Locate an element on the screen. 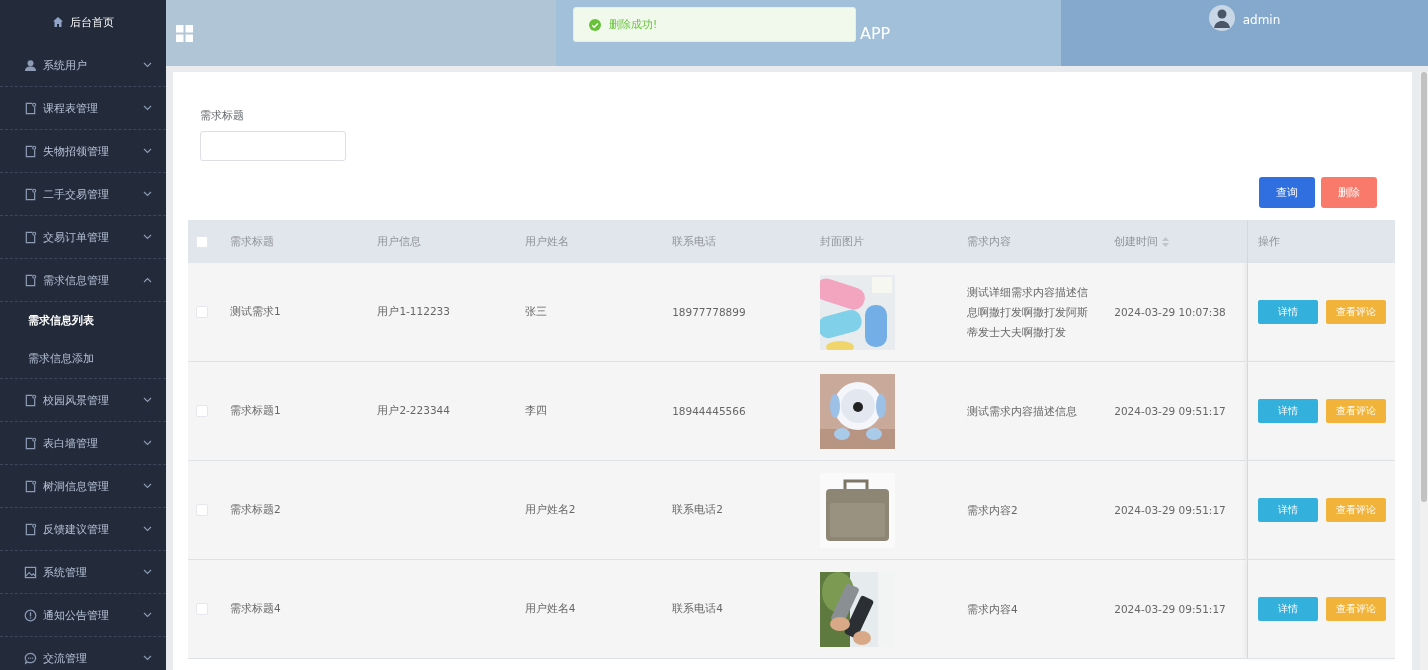 This screenshot has width=1428, height=670. table-cell: 测试需求内容描述信息 is located at coordinates (1021, 411).